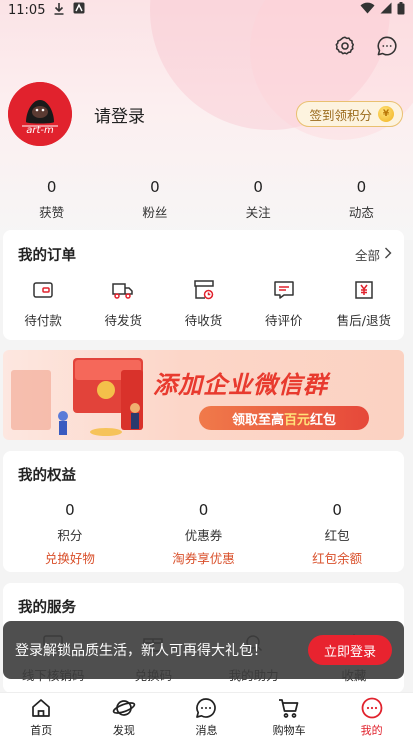 The width and height of the screenshot is (413, 740). I want to click on tab-home: 首页, so click(41, 716).